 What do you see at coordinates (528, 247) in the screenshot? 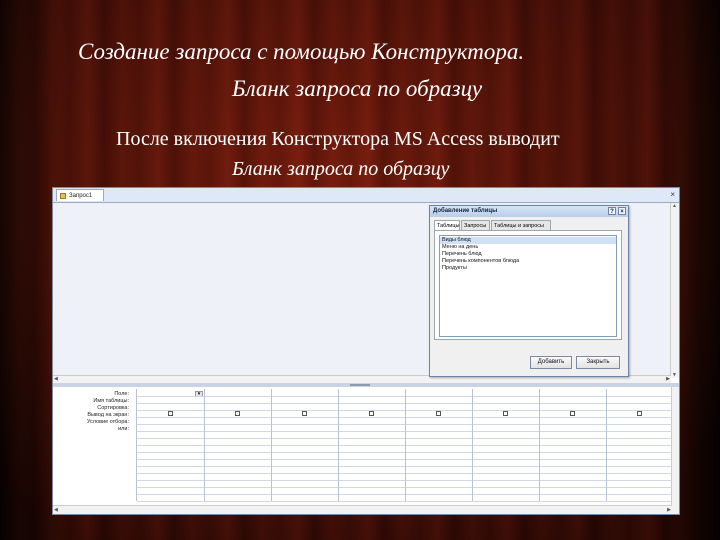
I see `list-item: Меню на день` at bounding box center [528, 247].